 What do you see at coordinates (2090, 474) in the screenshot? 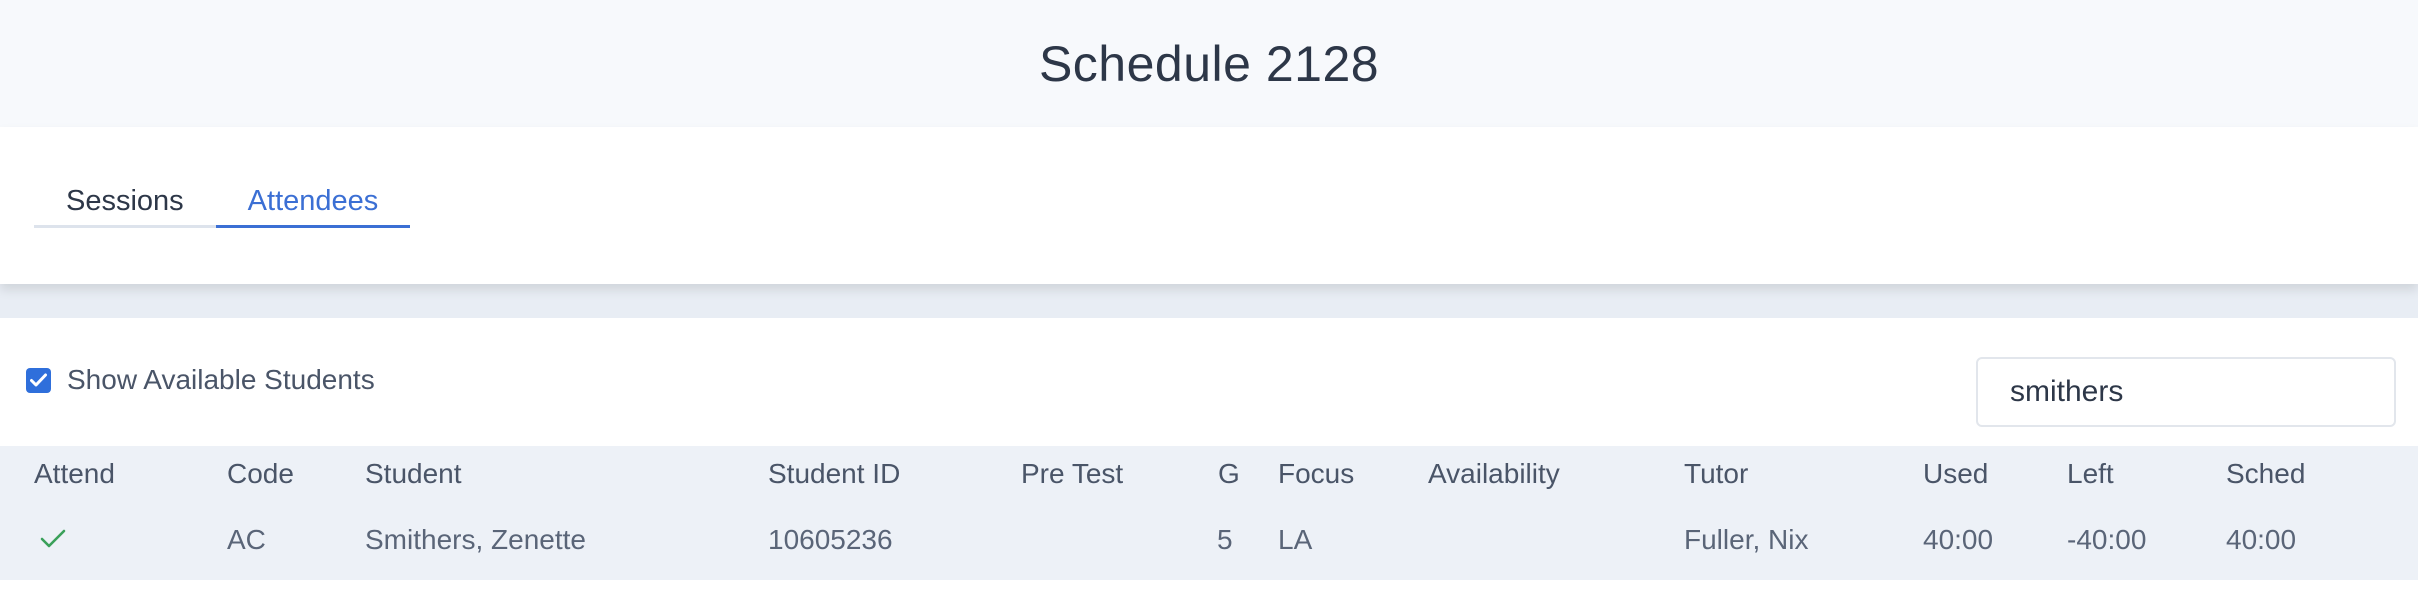
I see `column-header-left: Left` at bounding box center [2090, 474].